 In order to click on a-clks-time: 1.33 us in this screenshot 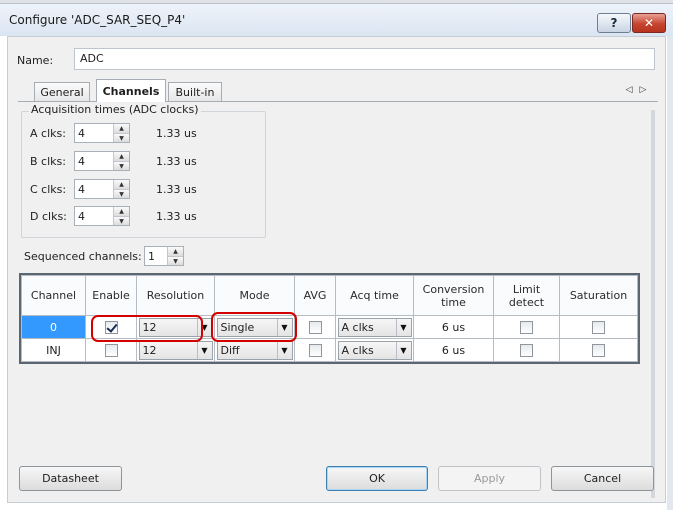, I will do `click(176, 133)`.